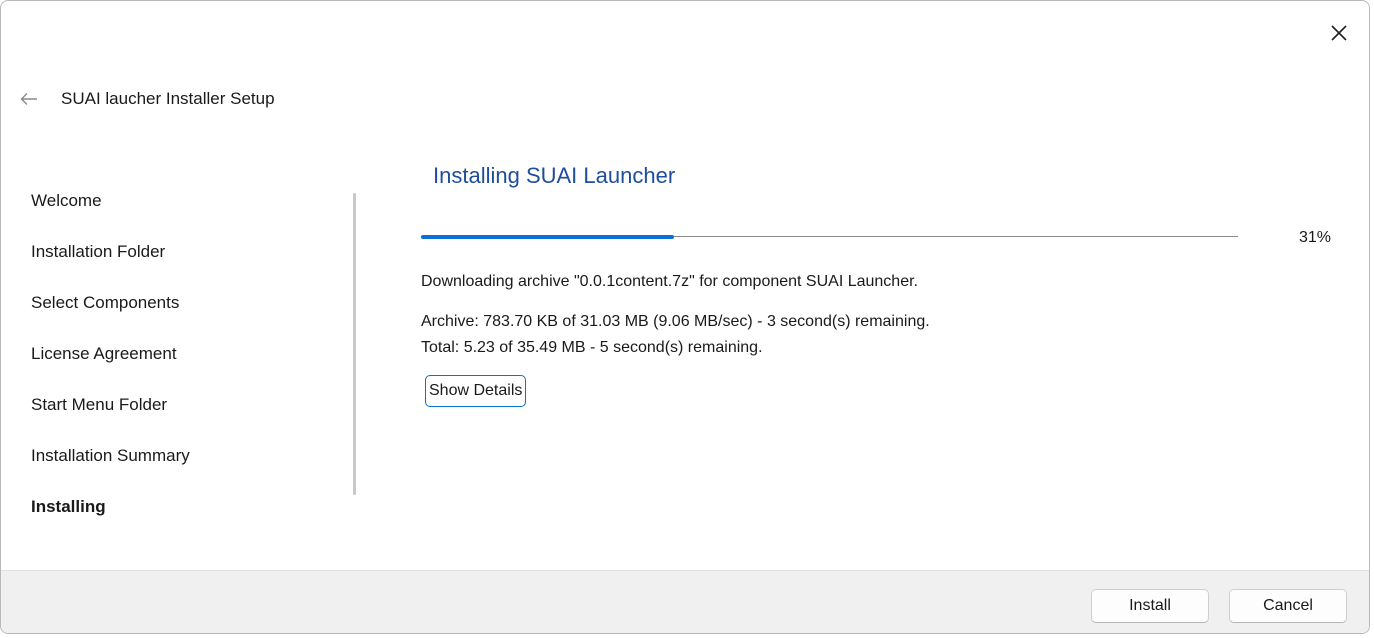 Image resolution: width=1374 pixels, height=638 pixels. Describe the element at coordinates (68, 506) in the screenshot. I see `sidebar-item-installing: Installing` at that location.